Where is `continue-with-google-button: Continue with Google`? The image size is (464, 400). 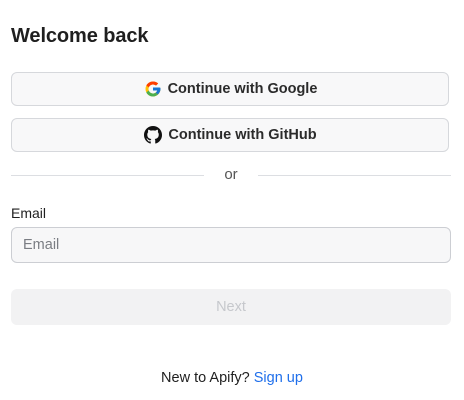
continue-with-google-button: Continue with Google is located at coordinates (230, 89).